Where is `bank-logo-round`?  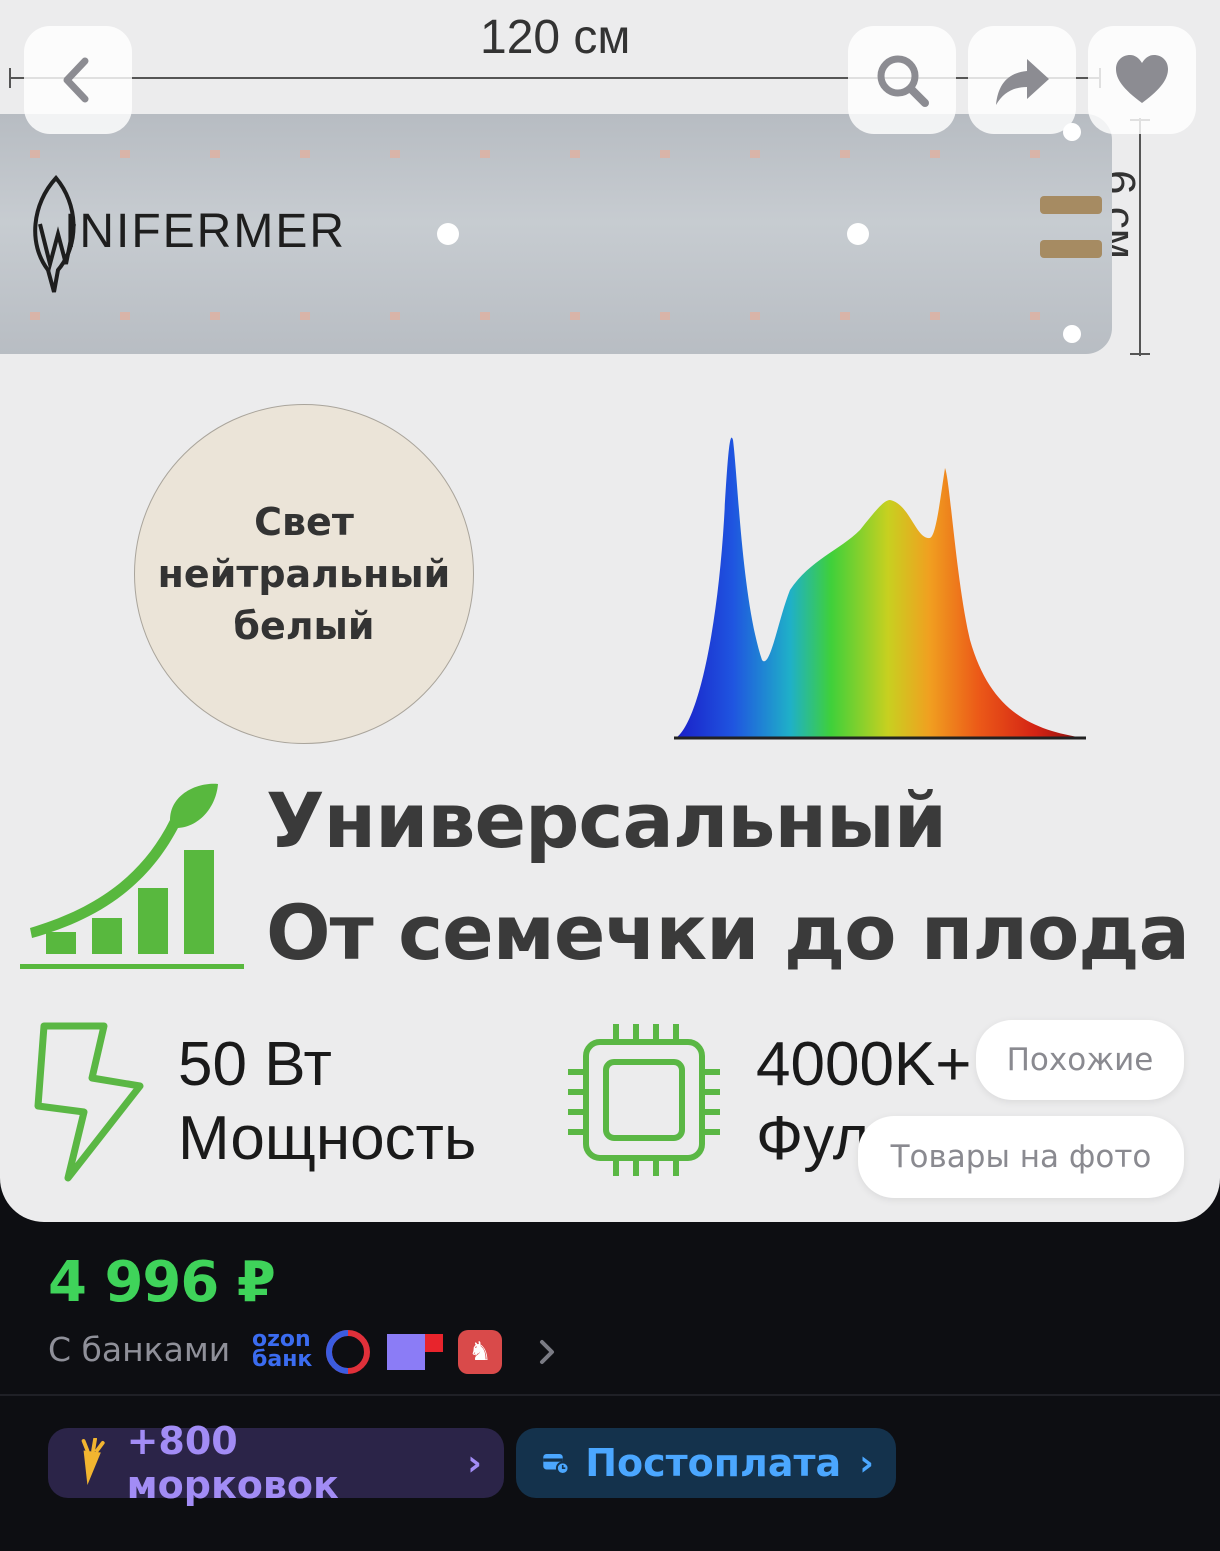 bank-logo-round is located at coordinates (348, 1352).